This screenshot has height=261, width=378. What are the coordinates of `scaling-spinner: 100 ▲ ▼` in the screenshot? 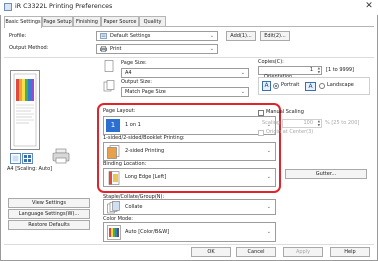 It's located at (302, 123).